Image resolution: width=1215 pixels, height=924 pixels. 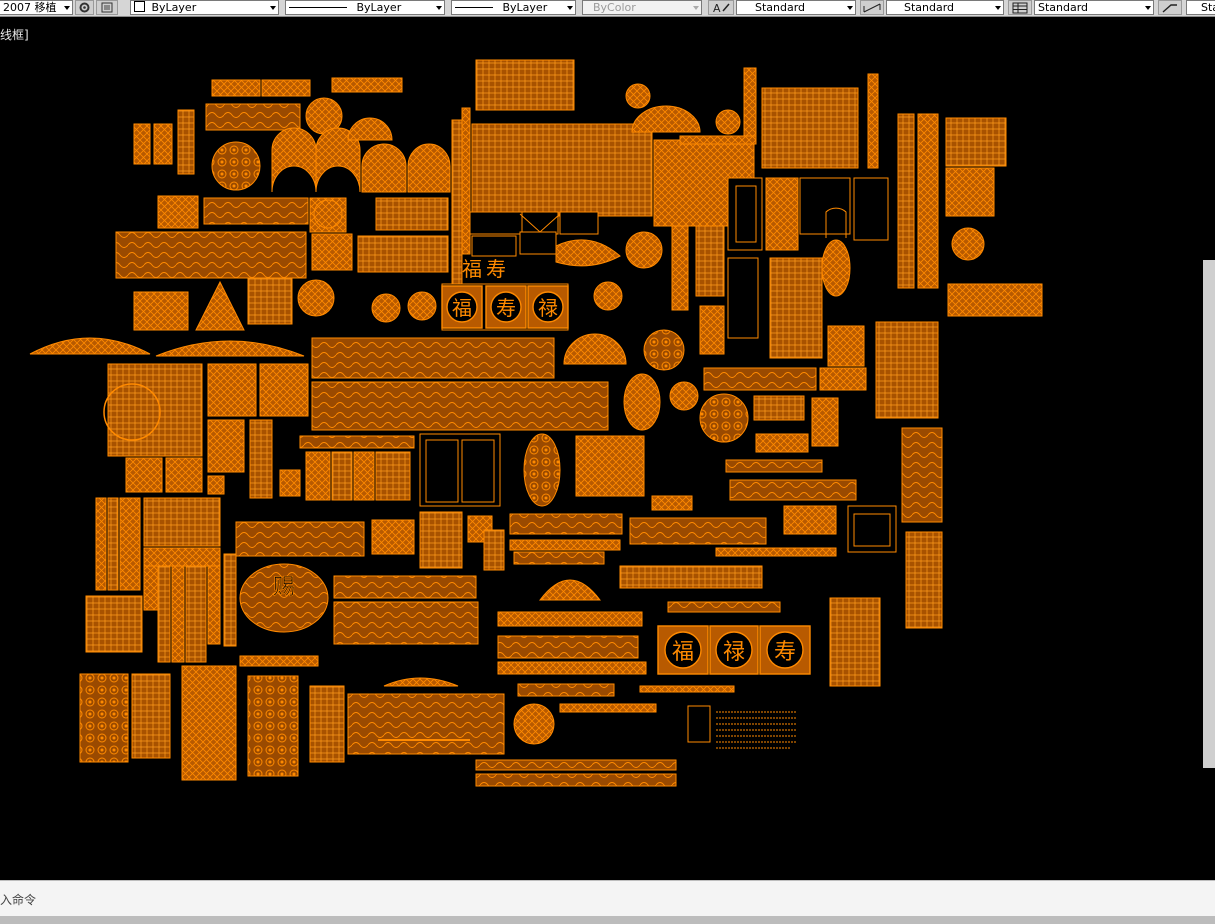 What do you see at coordinates (607, 898) in the screenshot?
I see `command-line: 入命令` at bounding box center [607, 898].